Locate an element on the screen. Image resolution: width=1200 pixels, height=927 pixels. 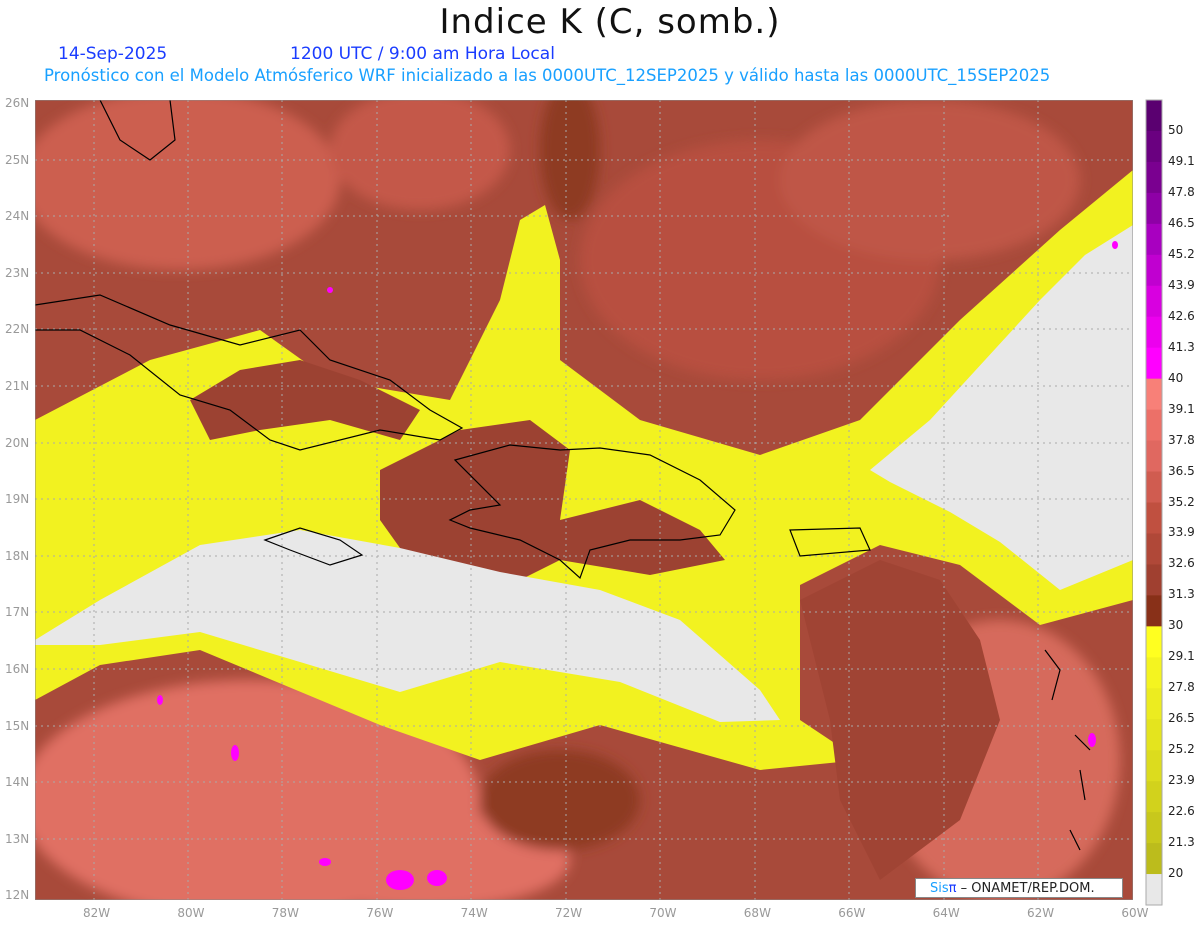
lon-label: 64W is located at coordinates (946, 913).